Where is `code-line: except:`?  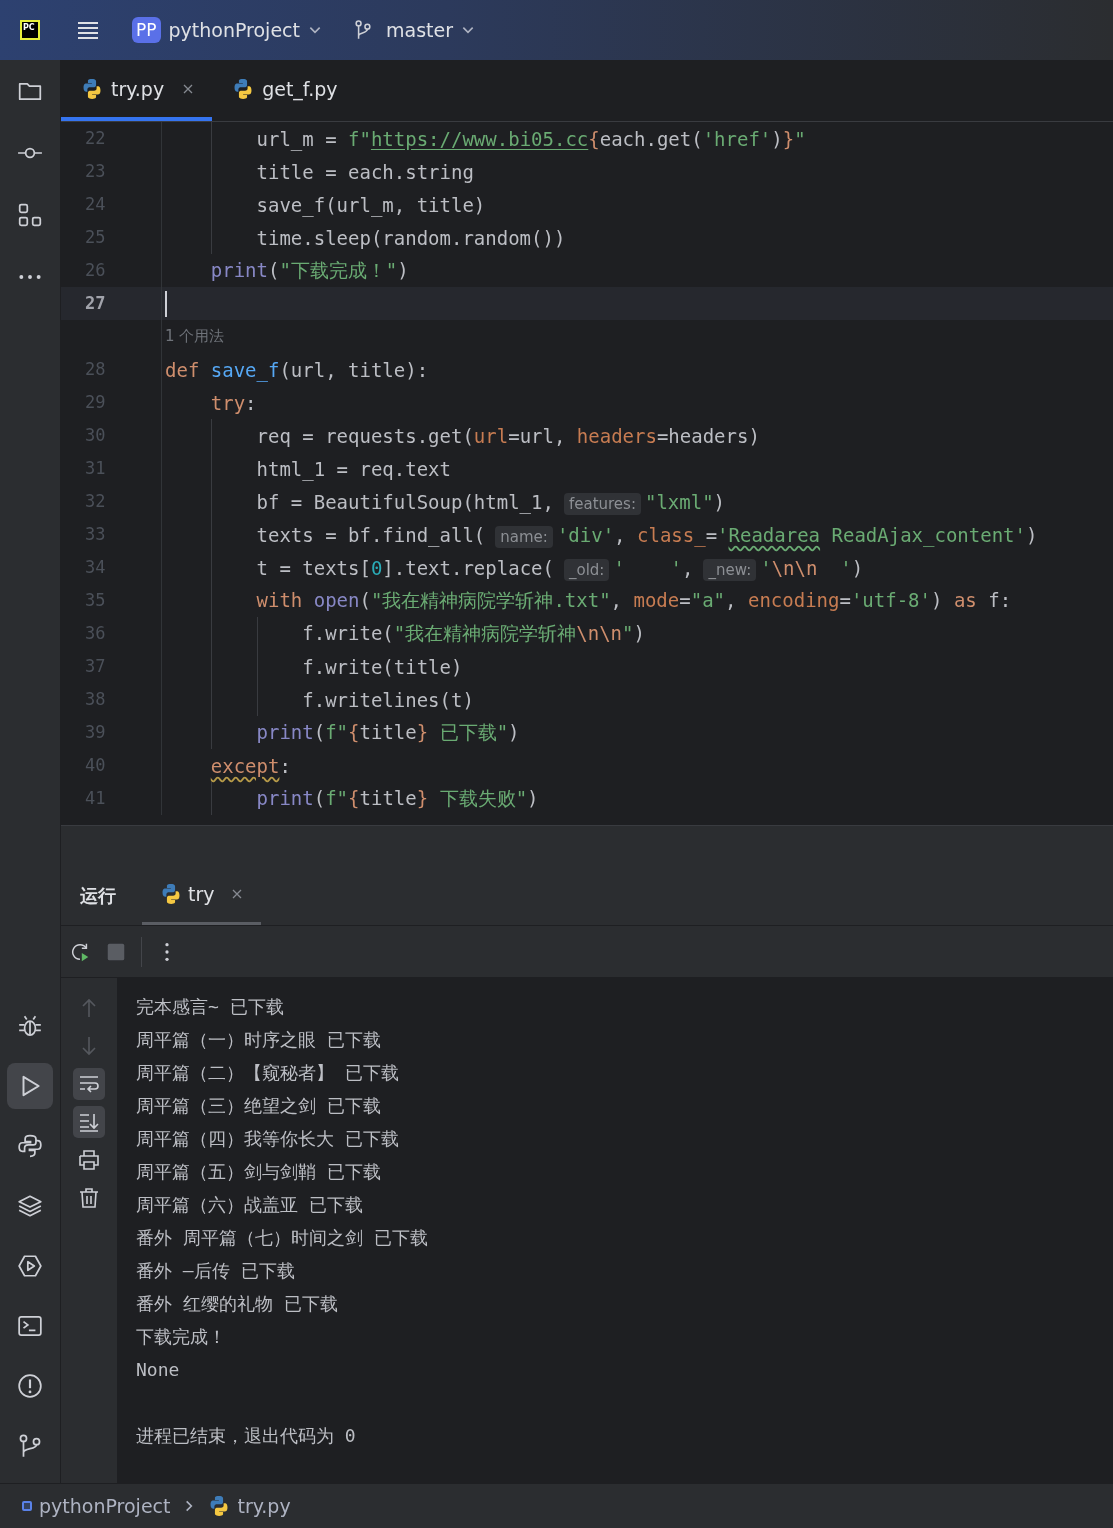
code-line: except: is located at coordinates (250, 765).